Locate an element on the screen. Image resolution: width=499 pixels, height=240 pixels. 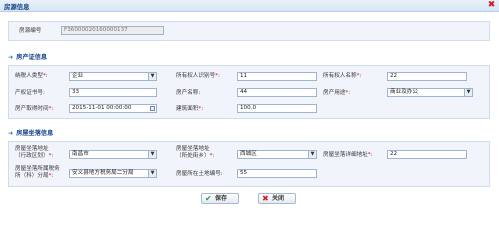
property-use-label: 房产用途*: is located at coordinates (337, 93).